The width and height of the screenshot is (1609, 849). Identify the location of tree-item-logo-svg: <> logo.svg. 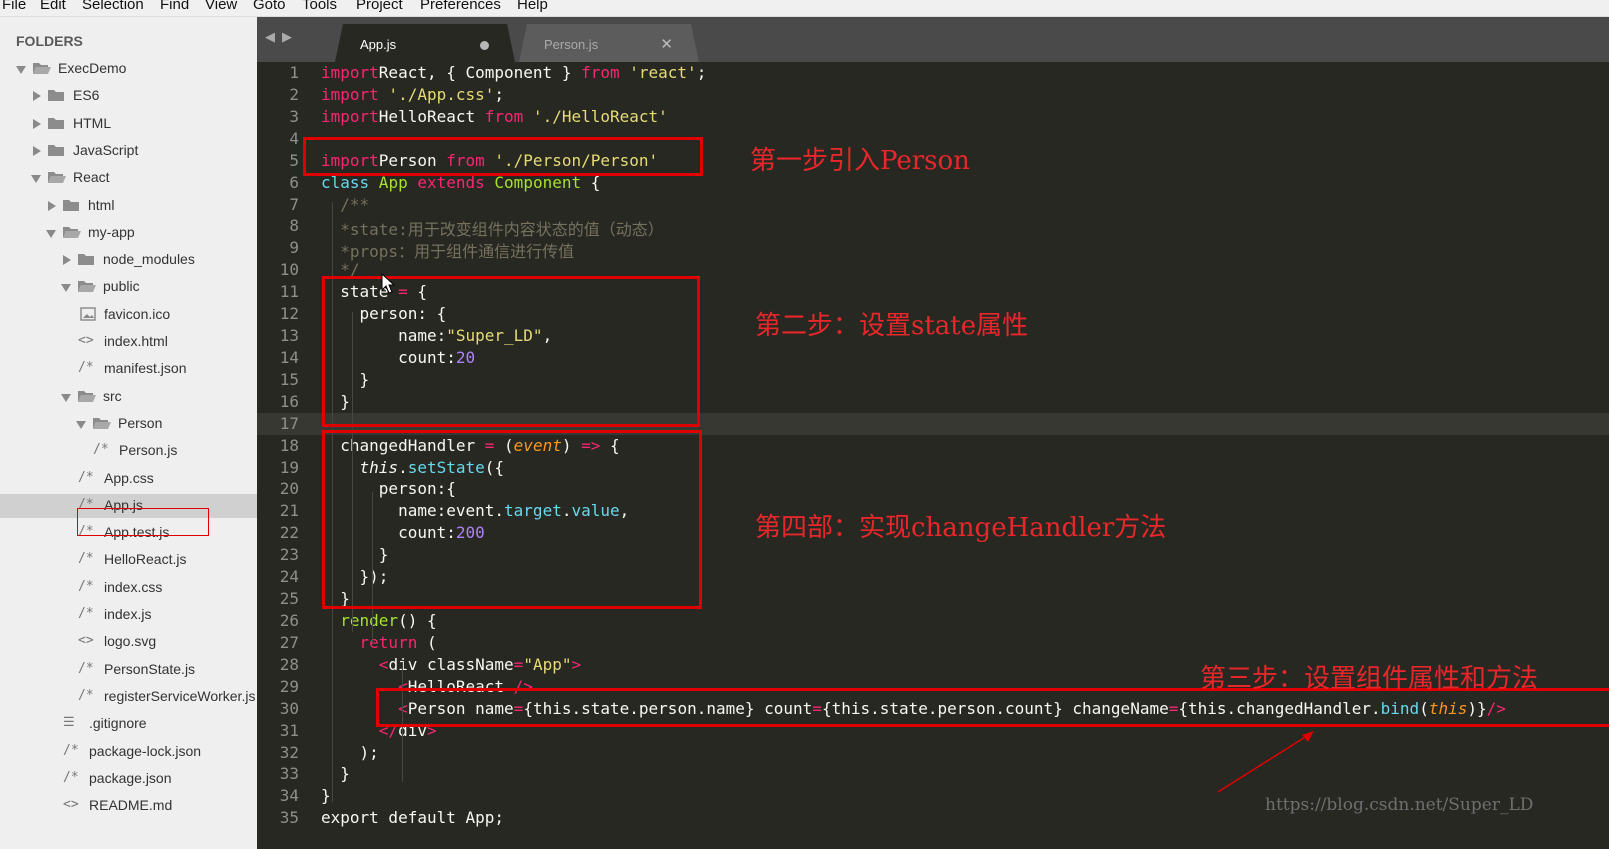
(128, 642).